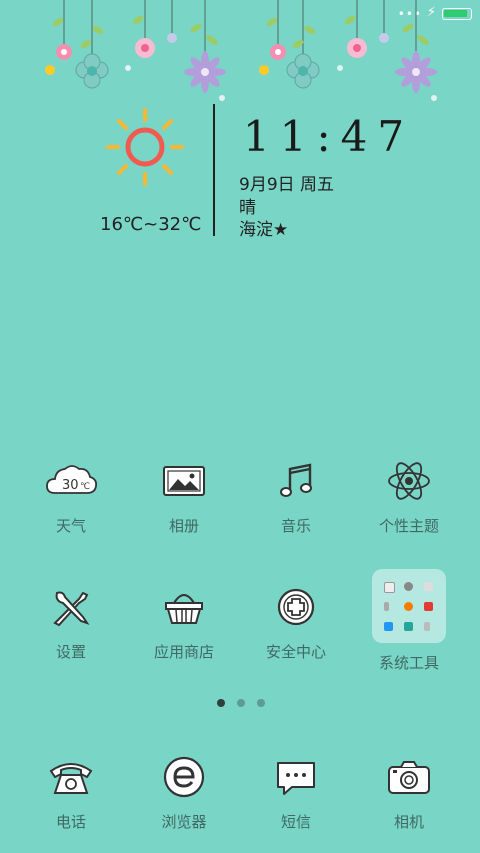 The height and width of the screenshot is (853, 480). What do you see at coordinates (214, 170) in the screenshot?
I see `widget-divider` at bounding box center [214, 170].